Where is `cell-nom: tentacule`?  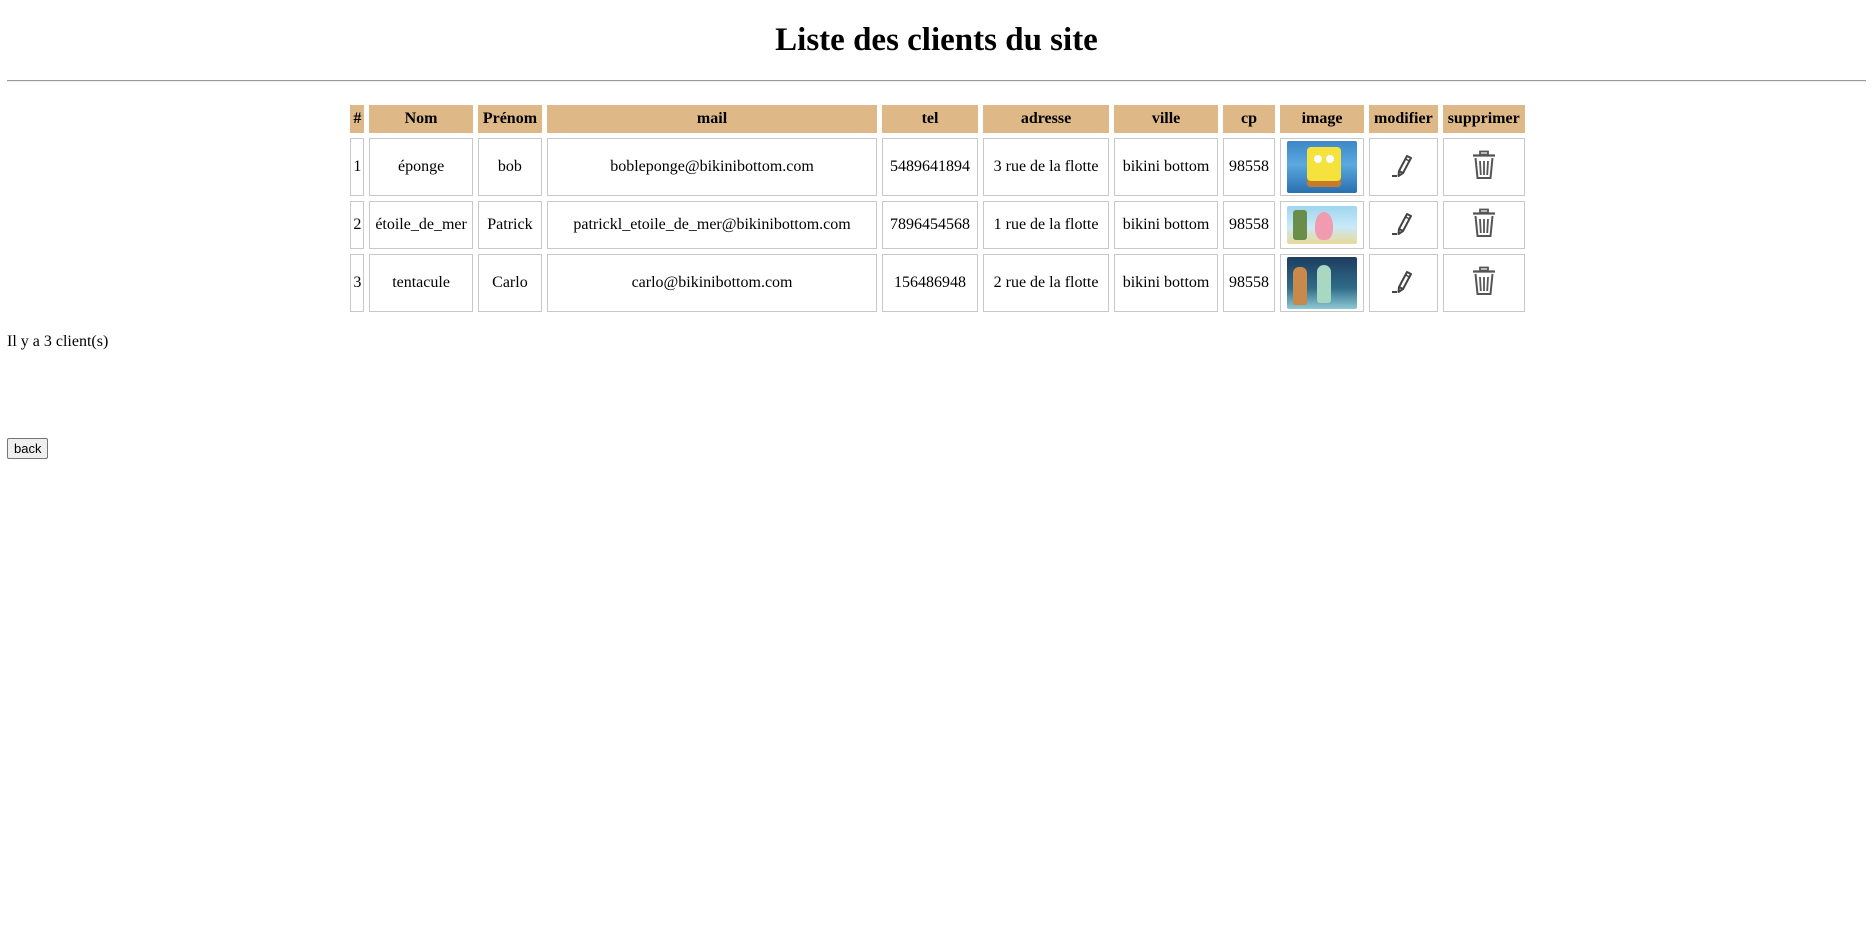
cell-nom: tentacule is located at coordinates (421, 283).